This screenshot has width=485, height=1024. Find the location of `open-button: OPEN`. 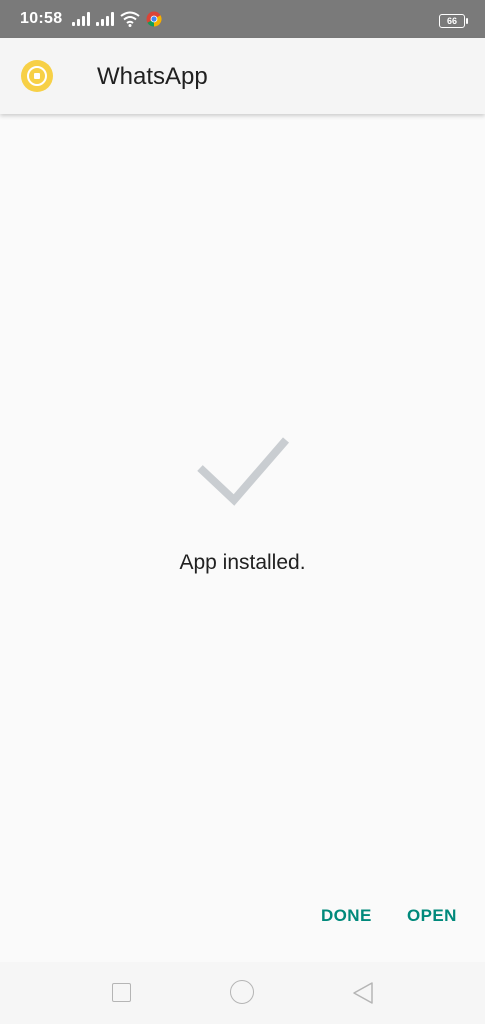

open-button: OPEN is located at coordinates (432, 916).